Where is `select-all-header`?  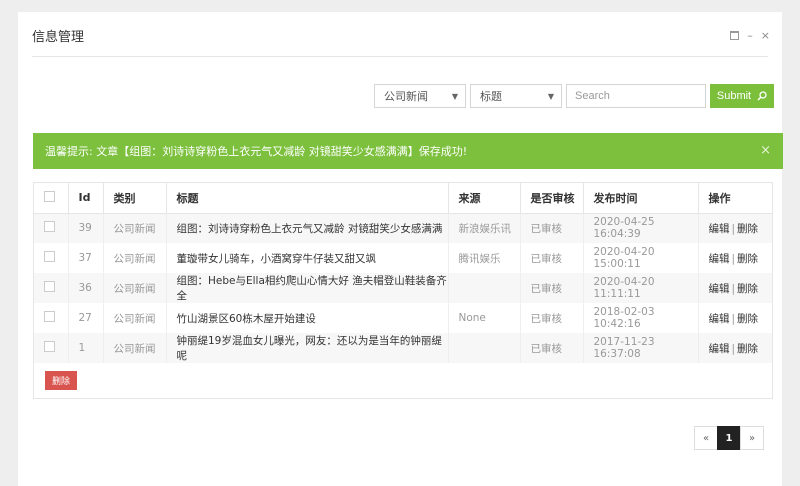 select-all-header is located at coordinates (51, 198).